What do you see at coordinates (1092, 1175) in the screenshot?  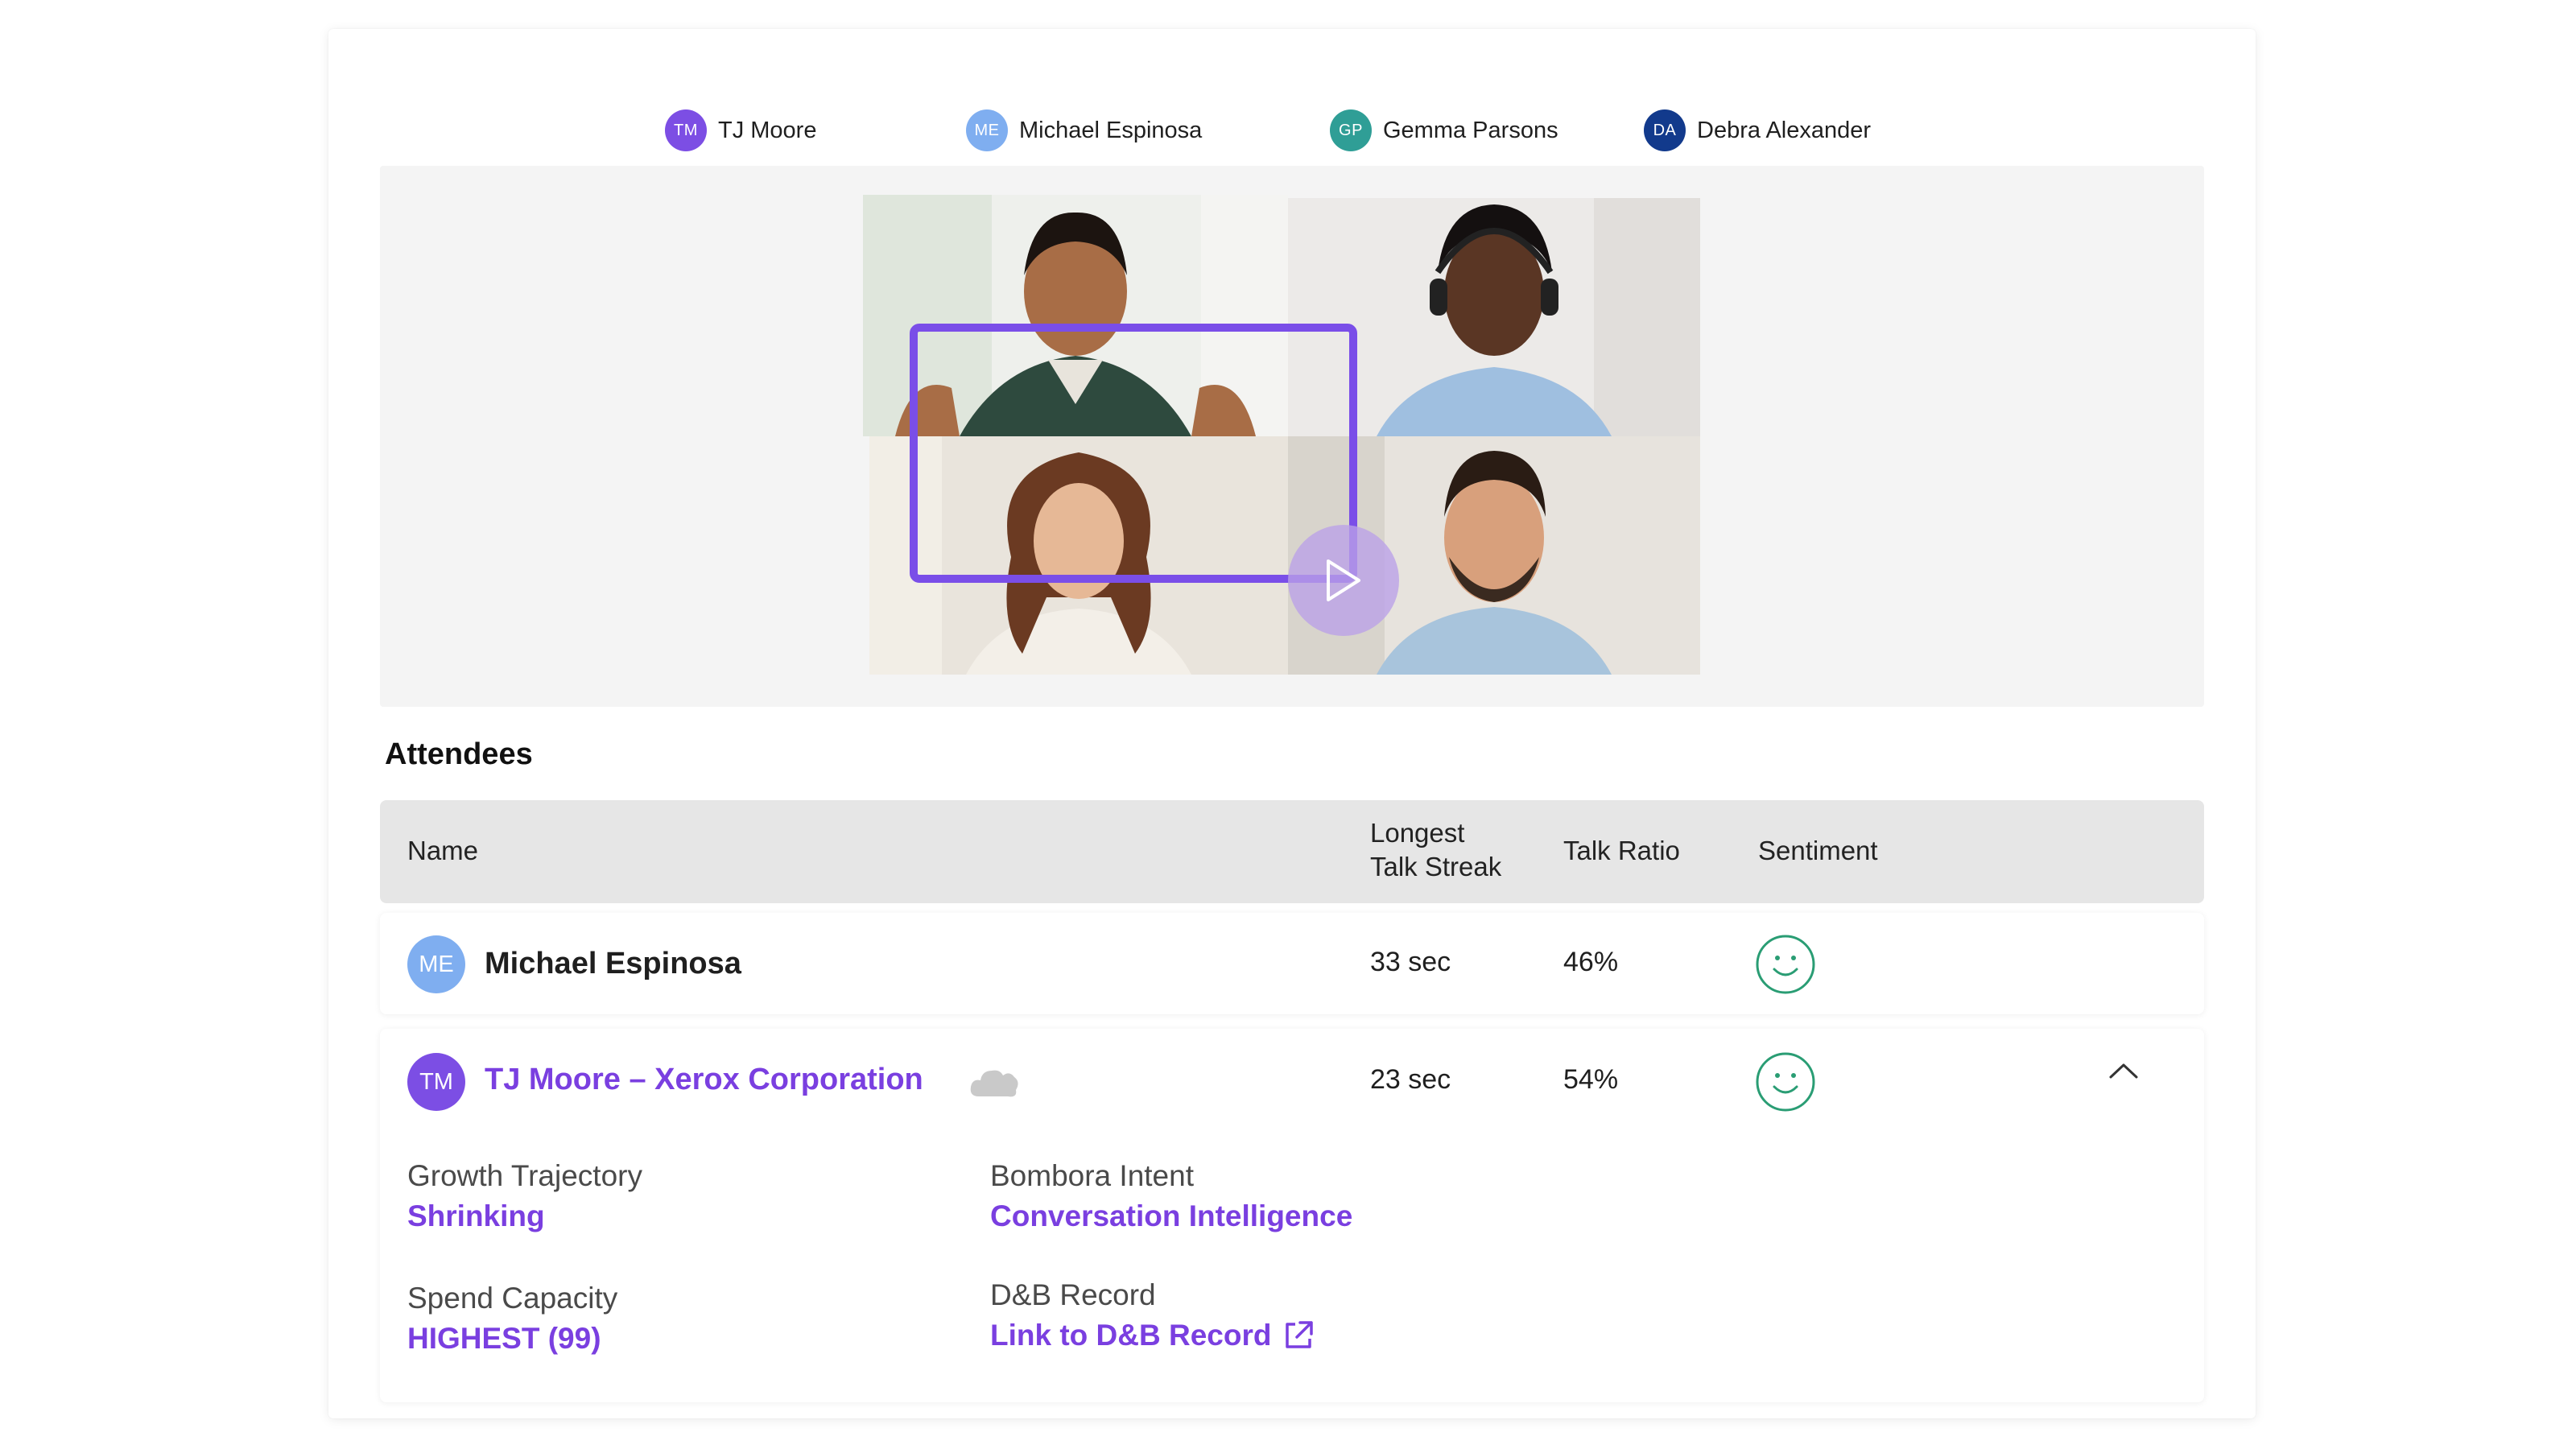 I see `bombora-intent-label: Bombora Intent` at bounding box center [1092, 1175].